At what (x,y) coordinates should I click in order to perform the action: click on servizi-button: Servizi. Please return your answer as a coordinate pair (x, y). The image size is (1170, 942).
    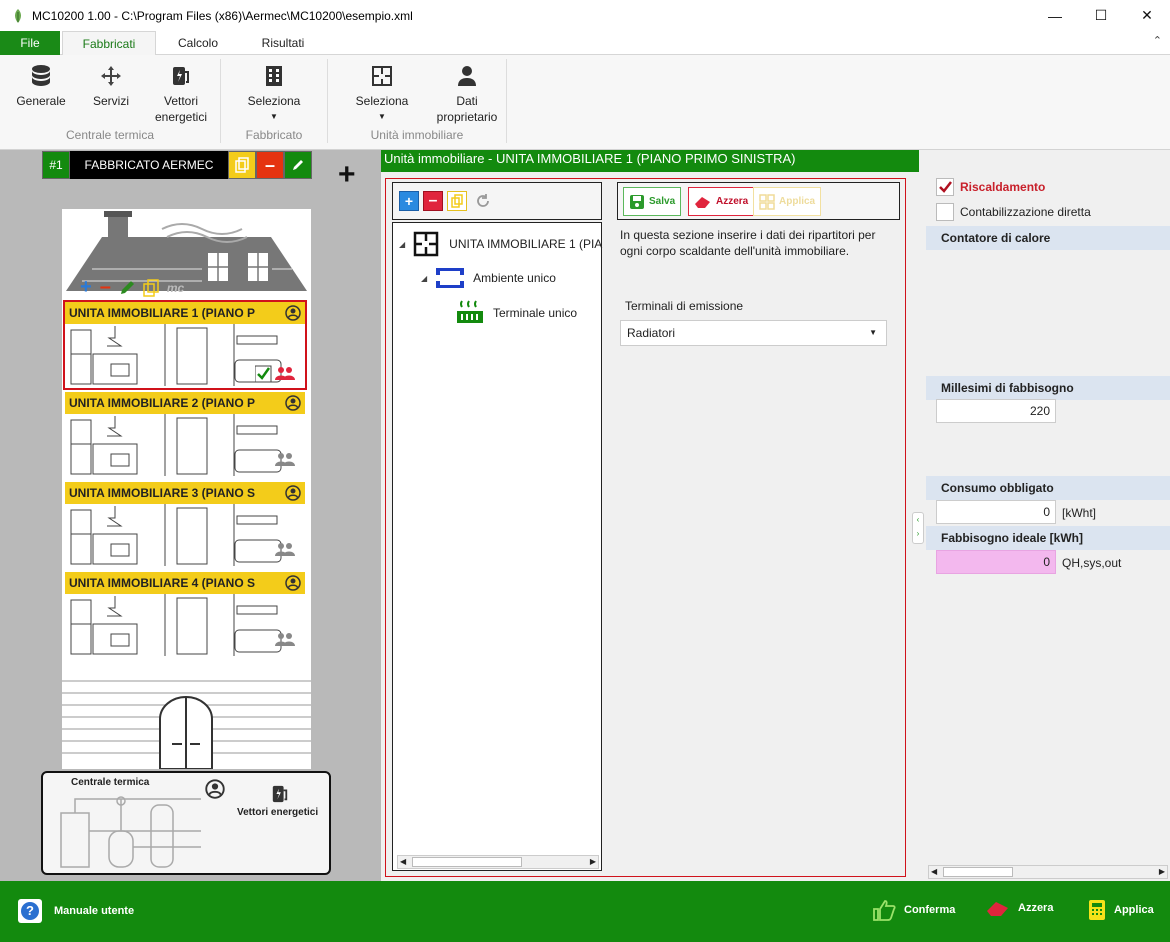
    Looking at the image, I should click on (111, 84).